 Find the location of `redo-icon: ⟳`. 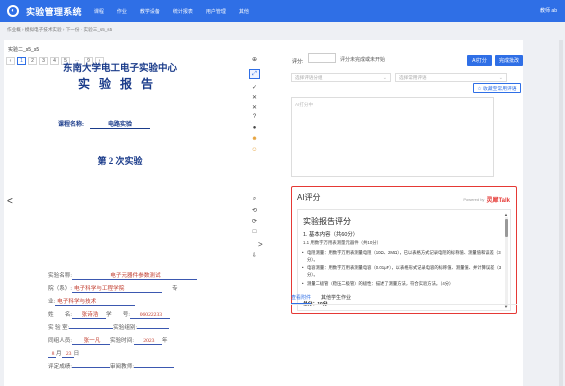

redo-icon: ⟳ is located at coordinates (254, 221).